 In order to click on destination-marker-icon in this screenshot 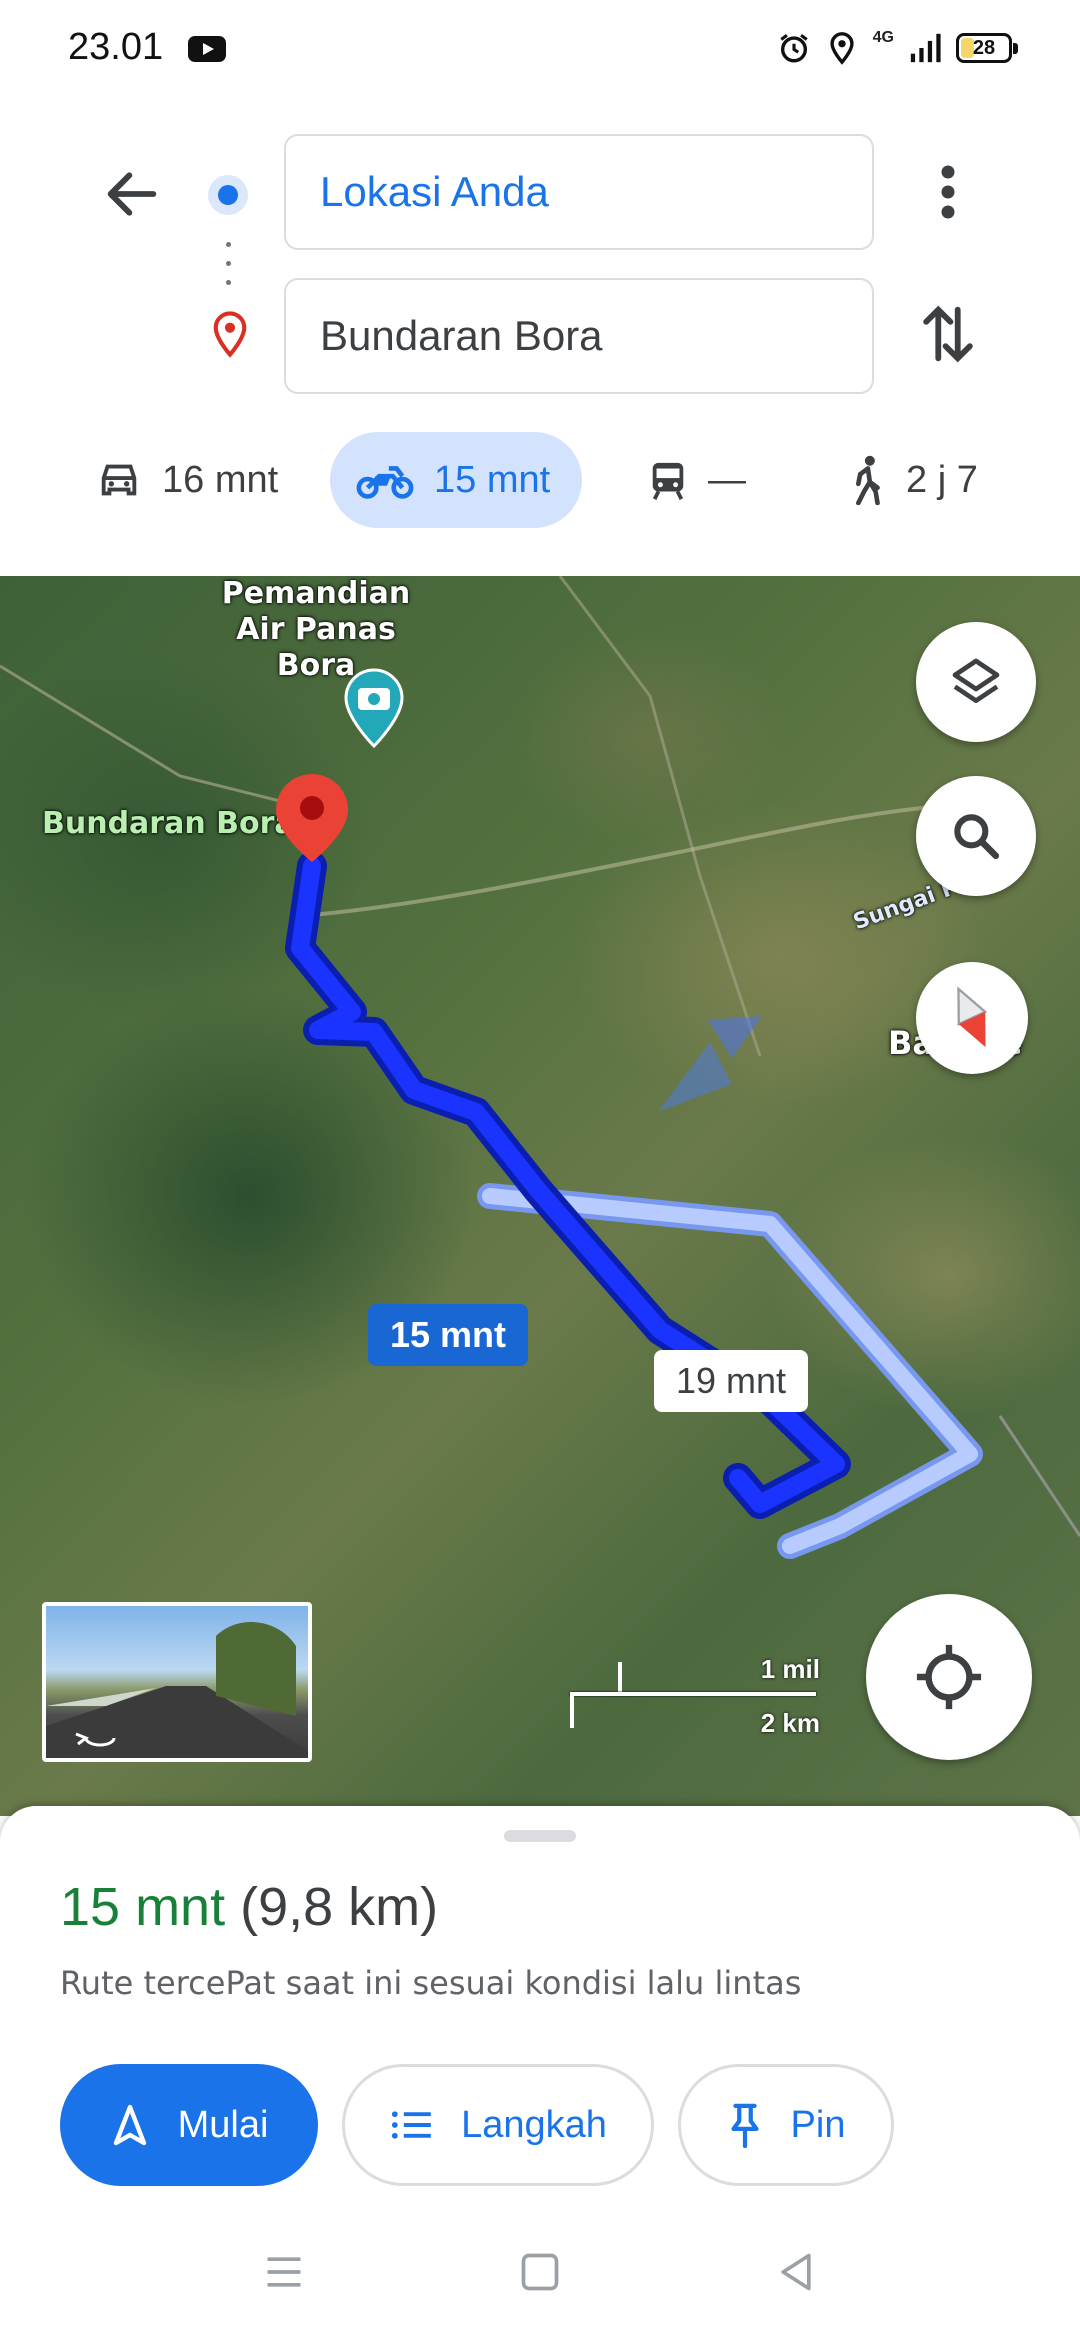, I will do `click(312, 820)`.